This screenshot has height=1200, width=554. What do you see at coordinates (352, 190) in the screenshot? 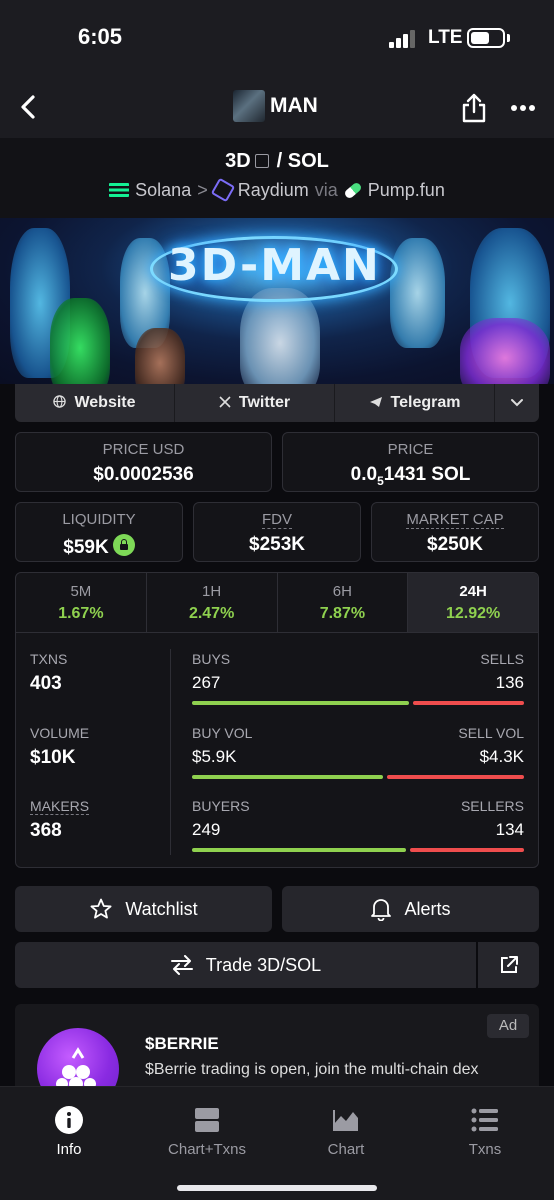
I see `pill-icon` at bounding box center [352, 190].